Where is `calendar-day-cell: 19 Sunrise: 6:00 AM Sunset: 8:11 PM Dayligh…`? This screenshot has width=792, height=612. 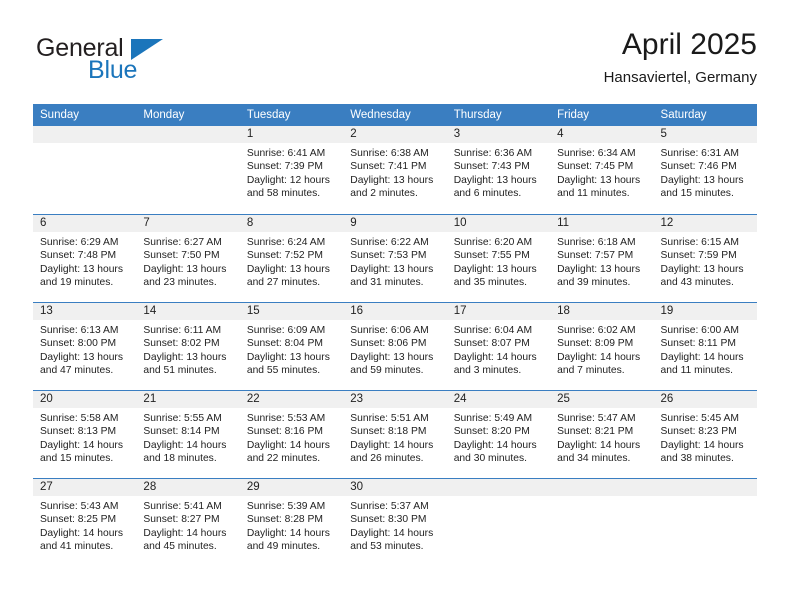
calendar-day-cell: 19 Sunrise: 6:00 AM Sunset: 8:11 PM Dayligh… is located at coordinates (705, 346).